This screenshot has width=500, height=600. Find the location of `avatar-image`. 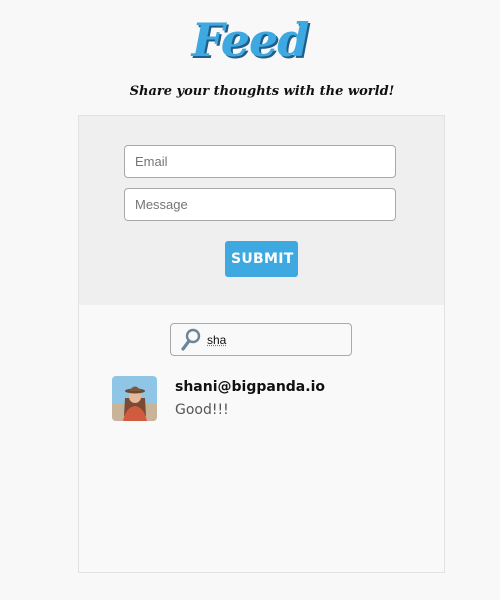

avatar-image is located at coordinates (134, 398).